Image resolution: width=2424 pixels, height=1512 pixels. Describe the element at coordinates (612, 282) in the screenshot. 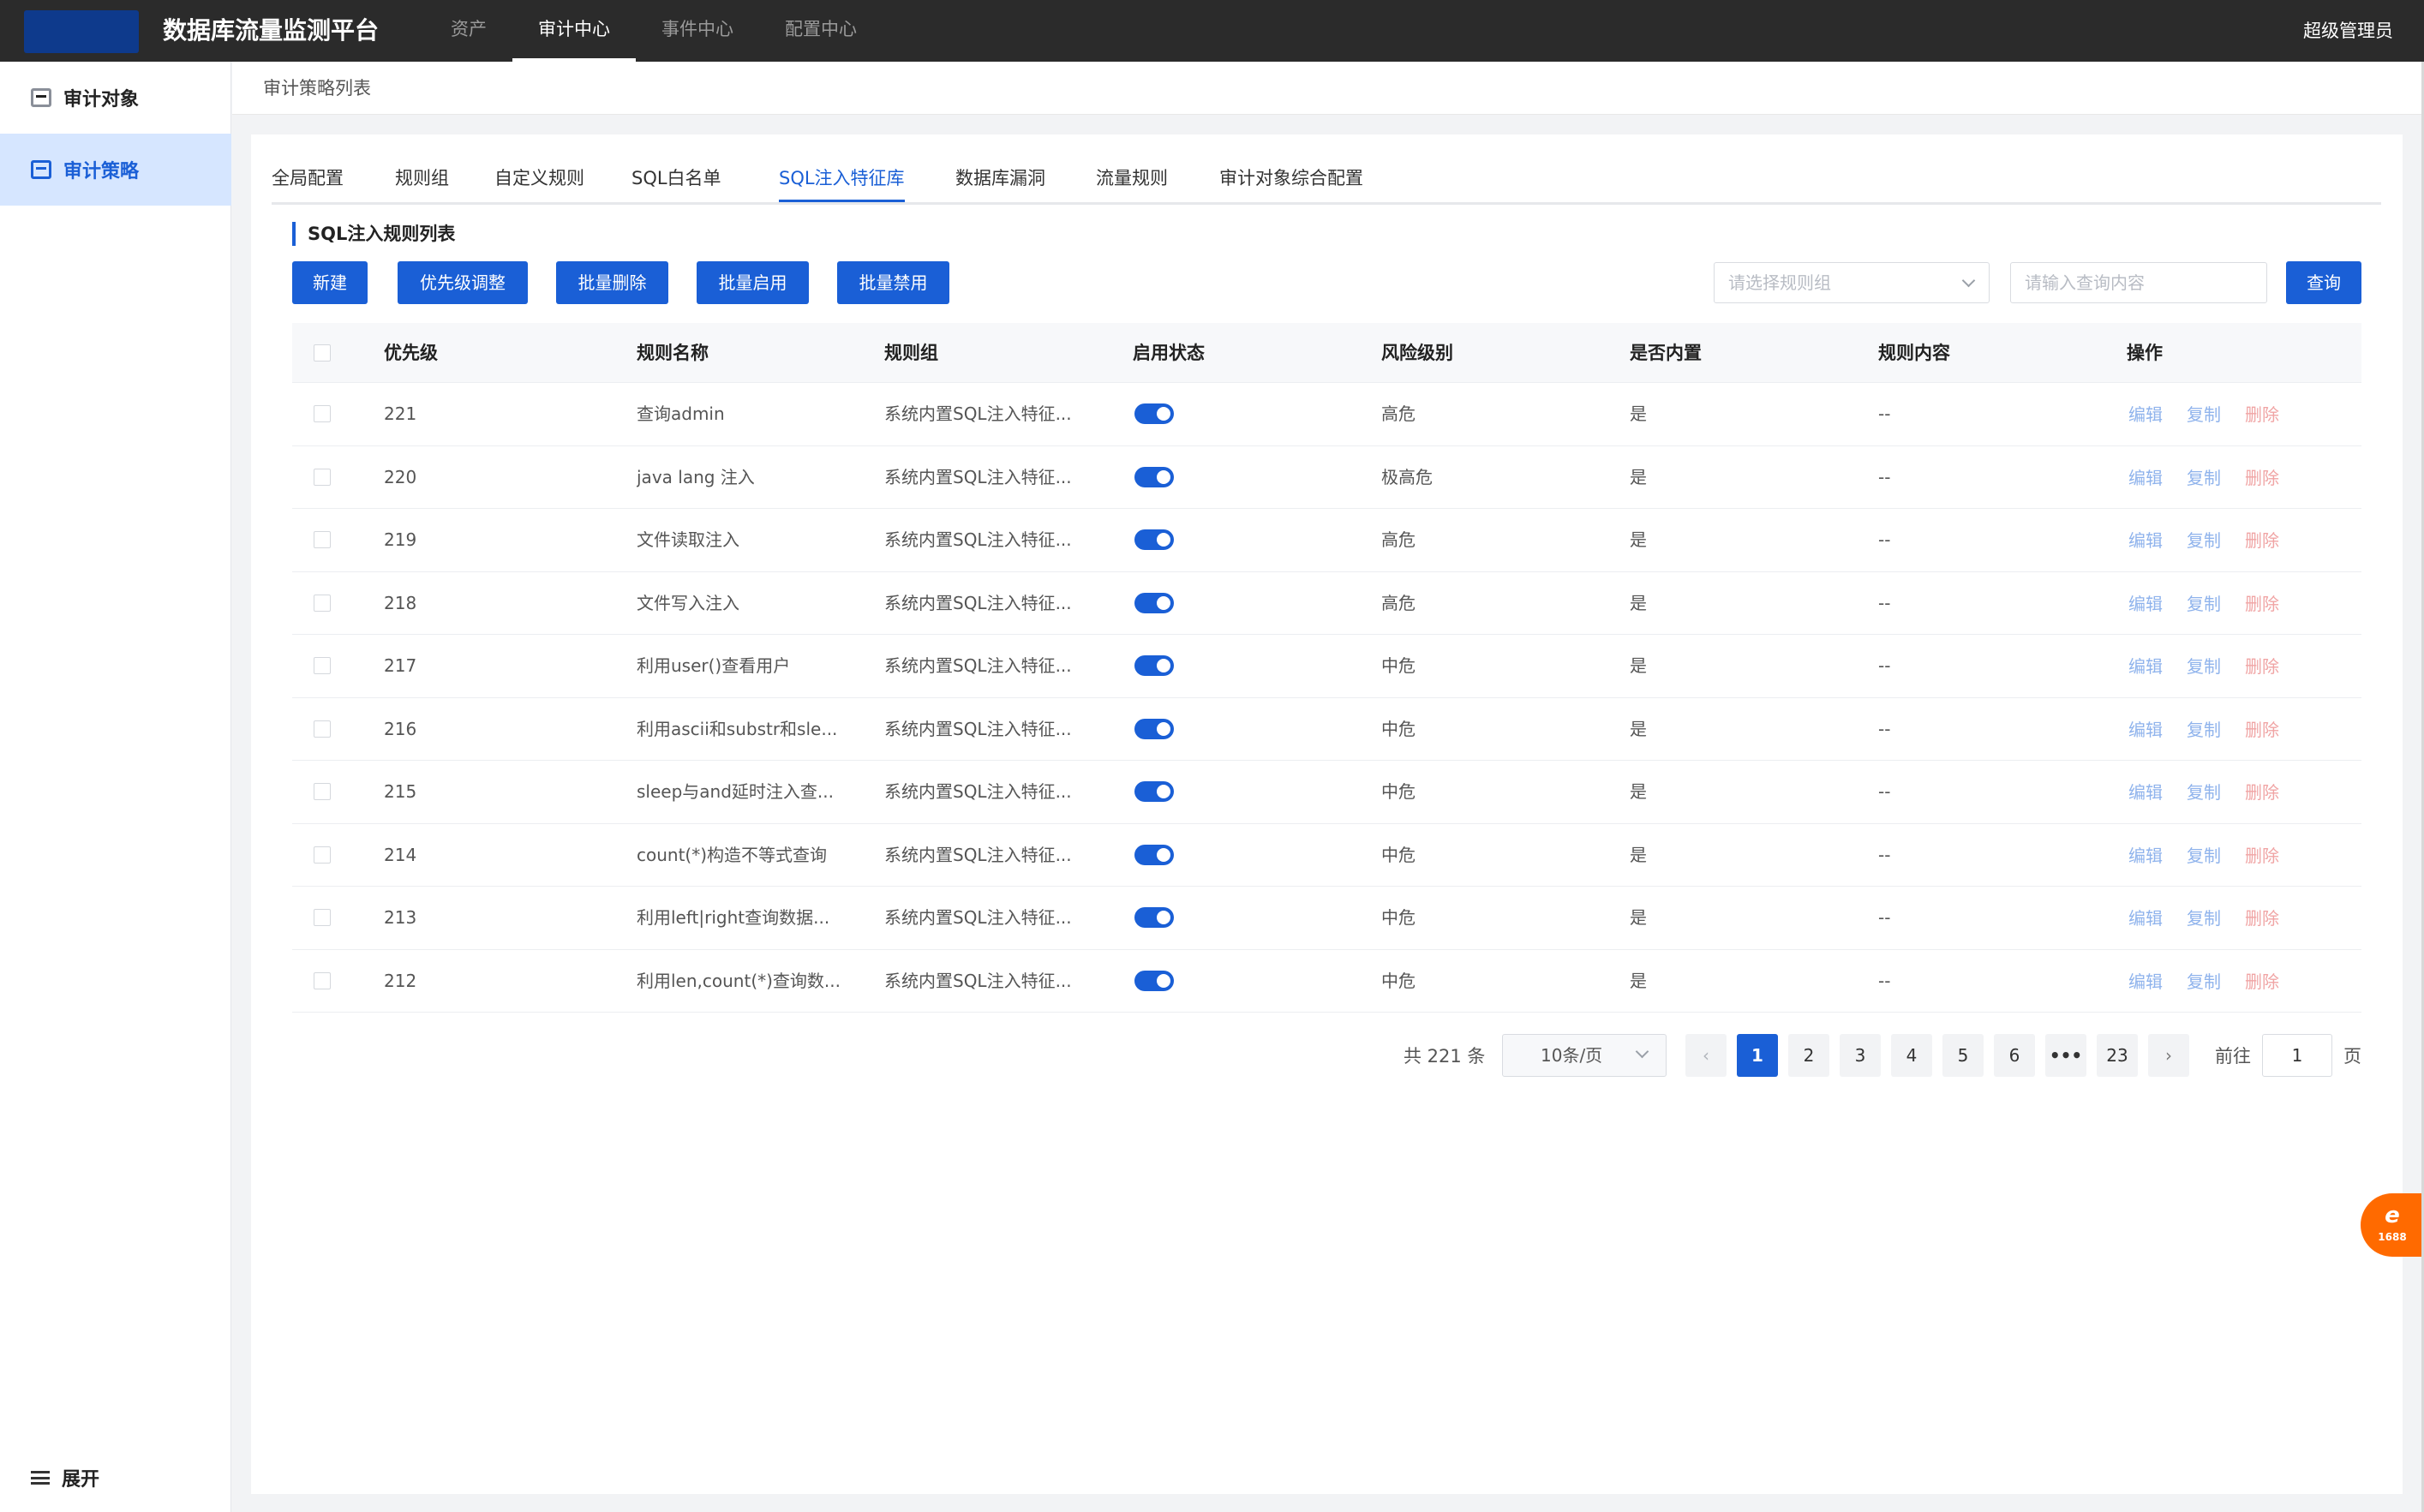

I see `batch-delete-button: 批量删除` at that location.